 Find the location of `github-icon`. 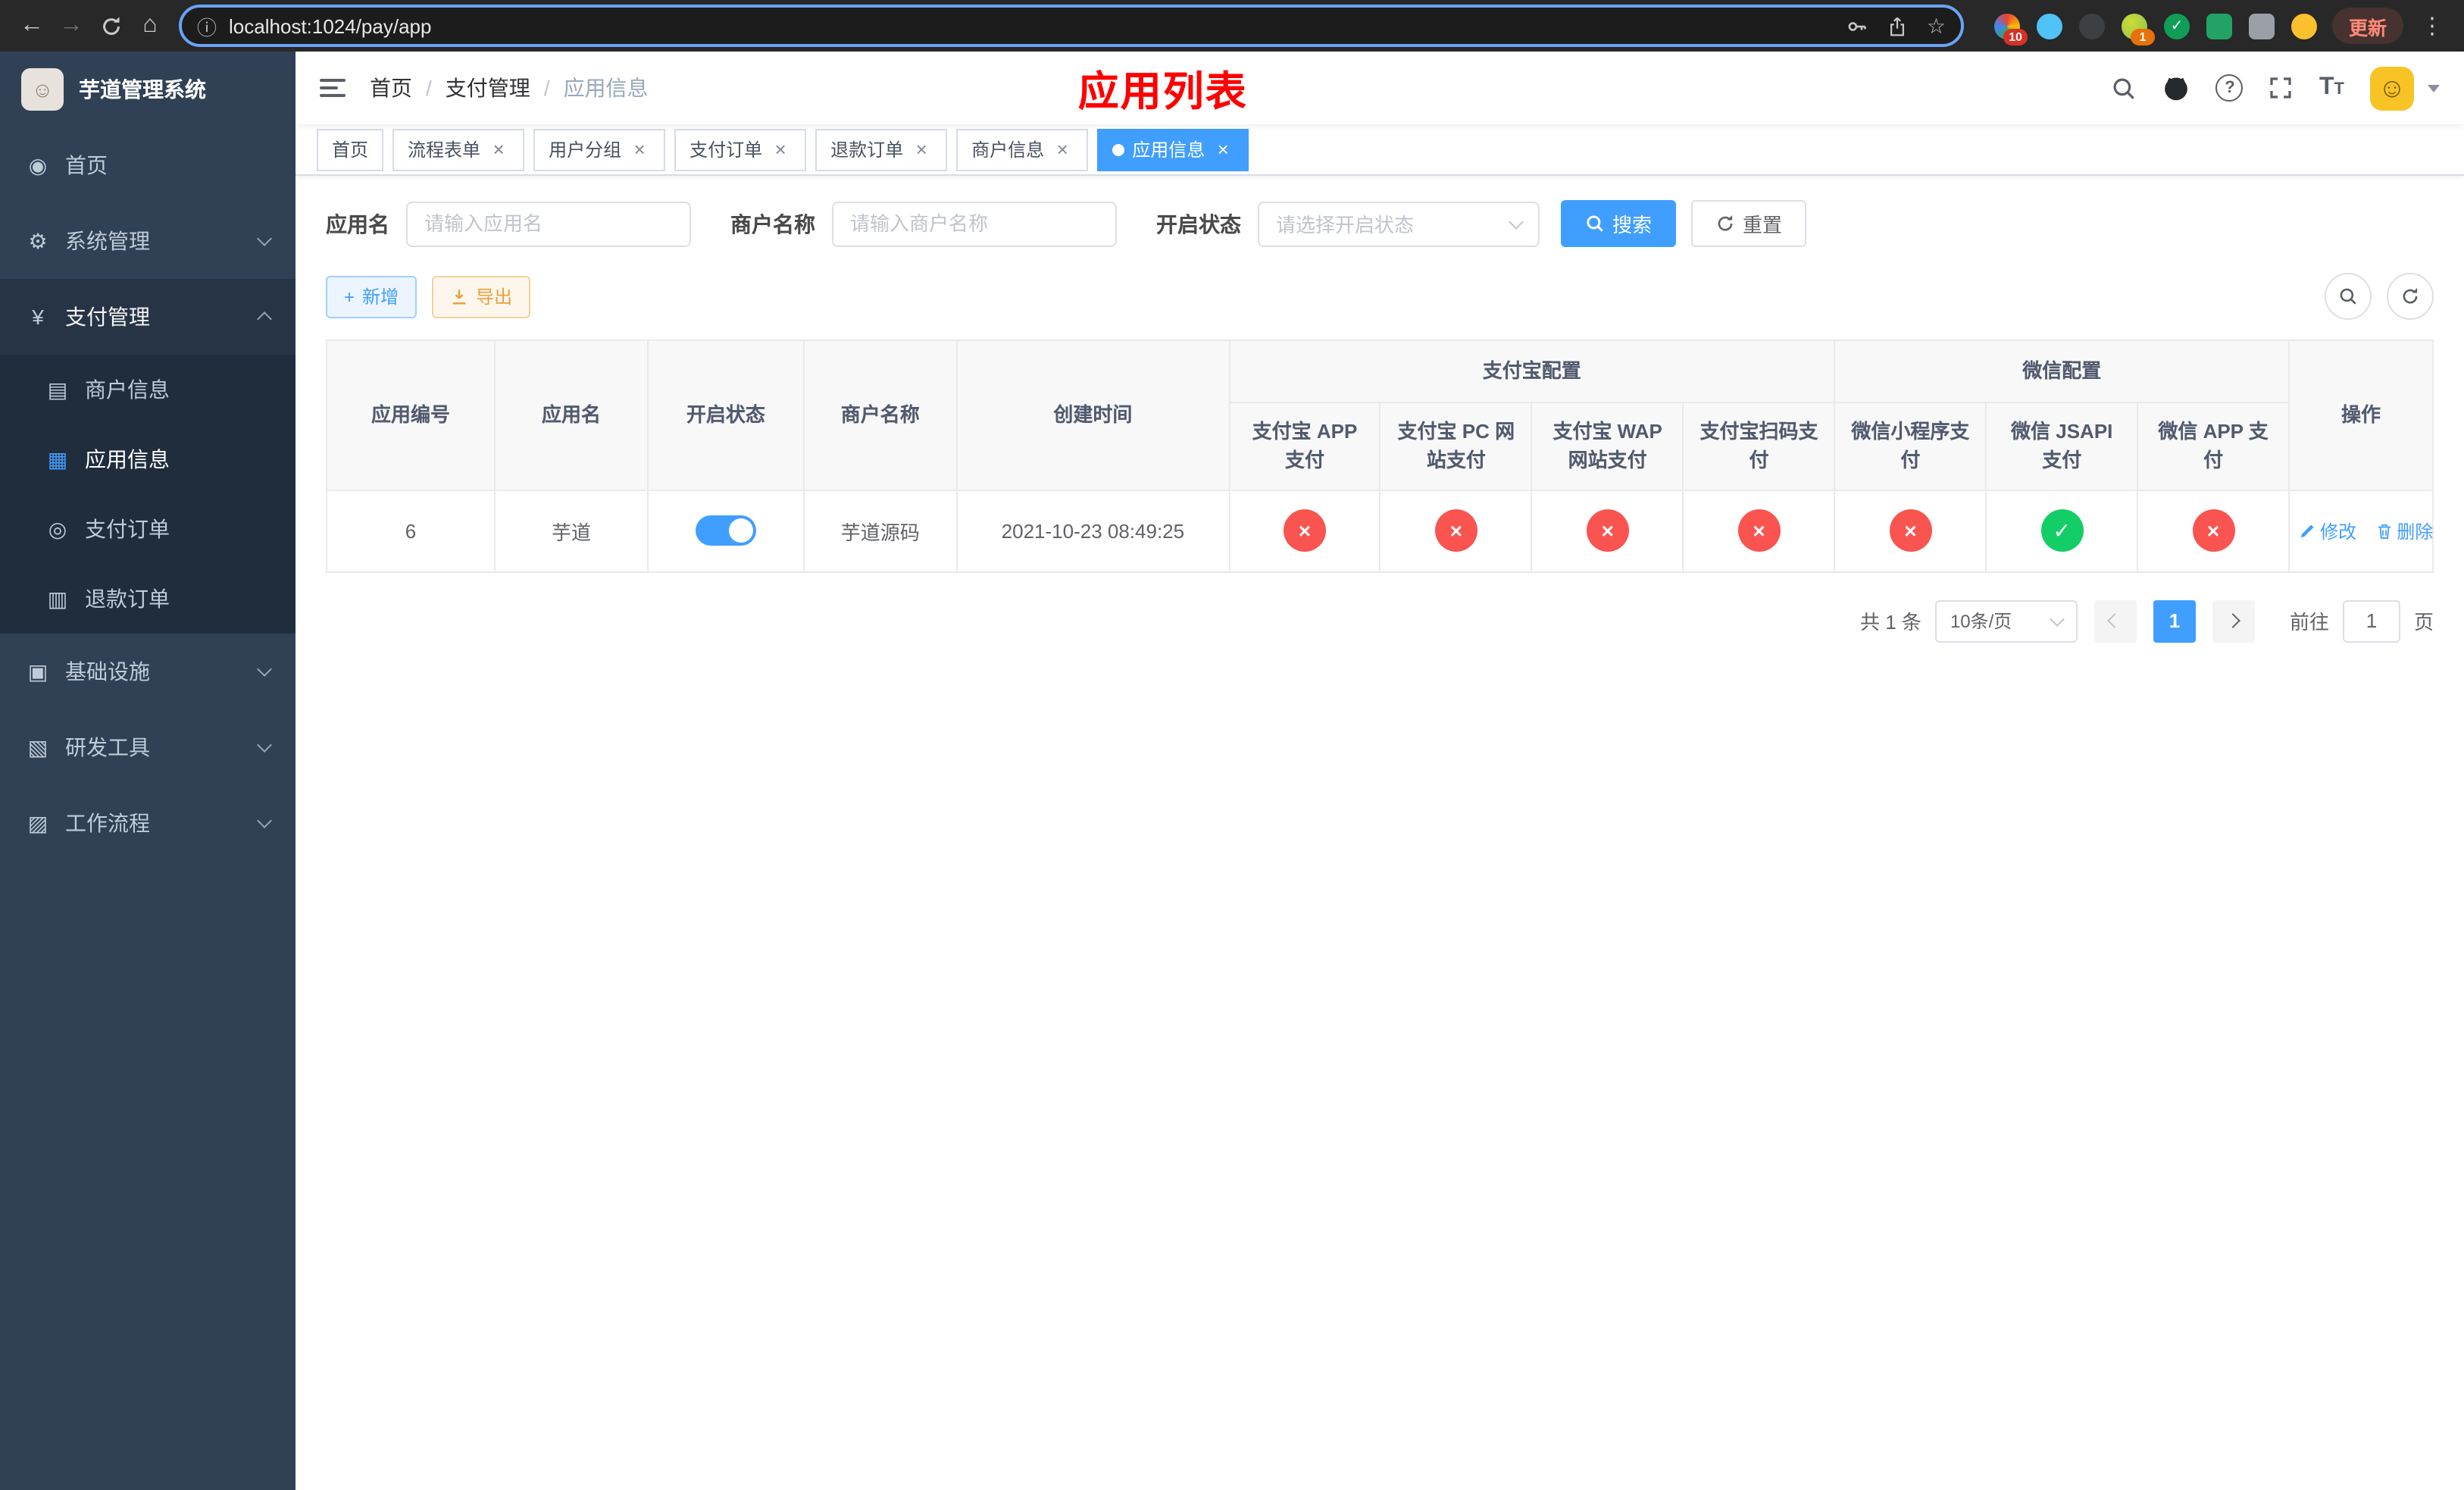

github-icon is located at coordinates (2176, 88).